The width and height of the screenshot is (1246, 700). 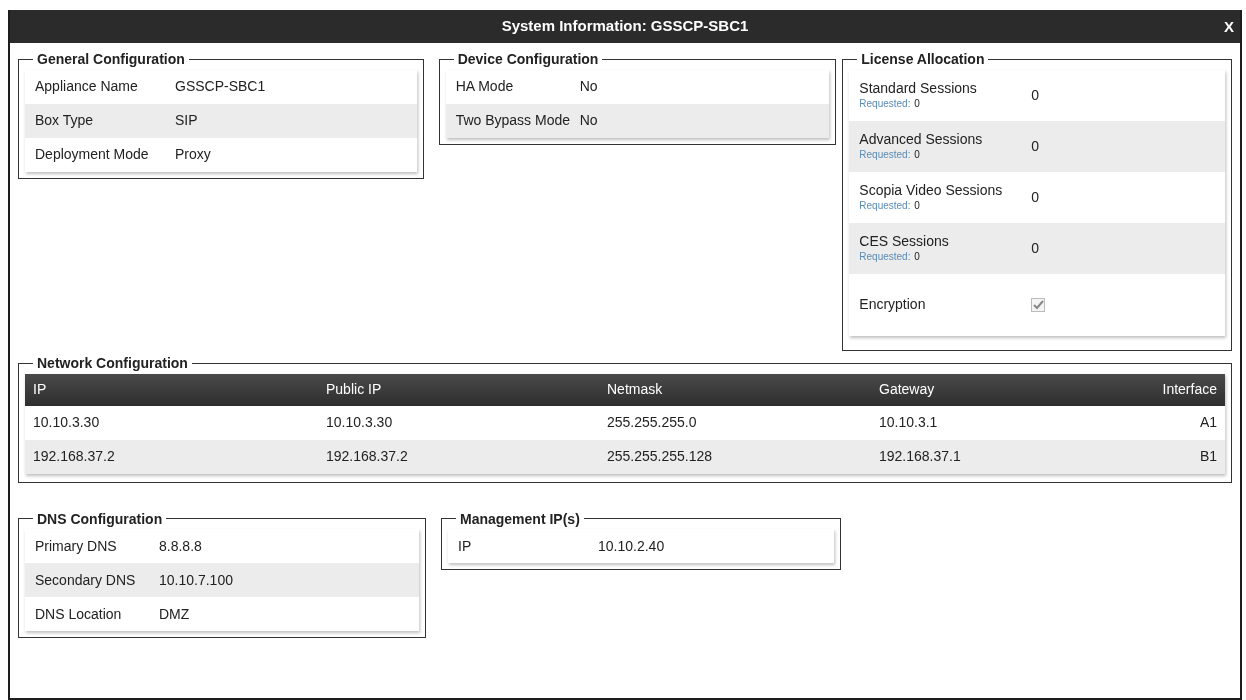 What do you see at coordinates (893, 305) in the screenshot?
I see `field-label: Encryption` at bounding box center [893, 305].